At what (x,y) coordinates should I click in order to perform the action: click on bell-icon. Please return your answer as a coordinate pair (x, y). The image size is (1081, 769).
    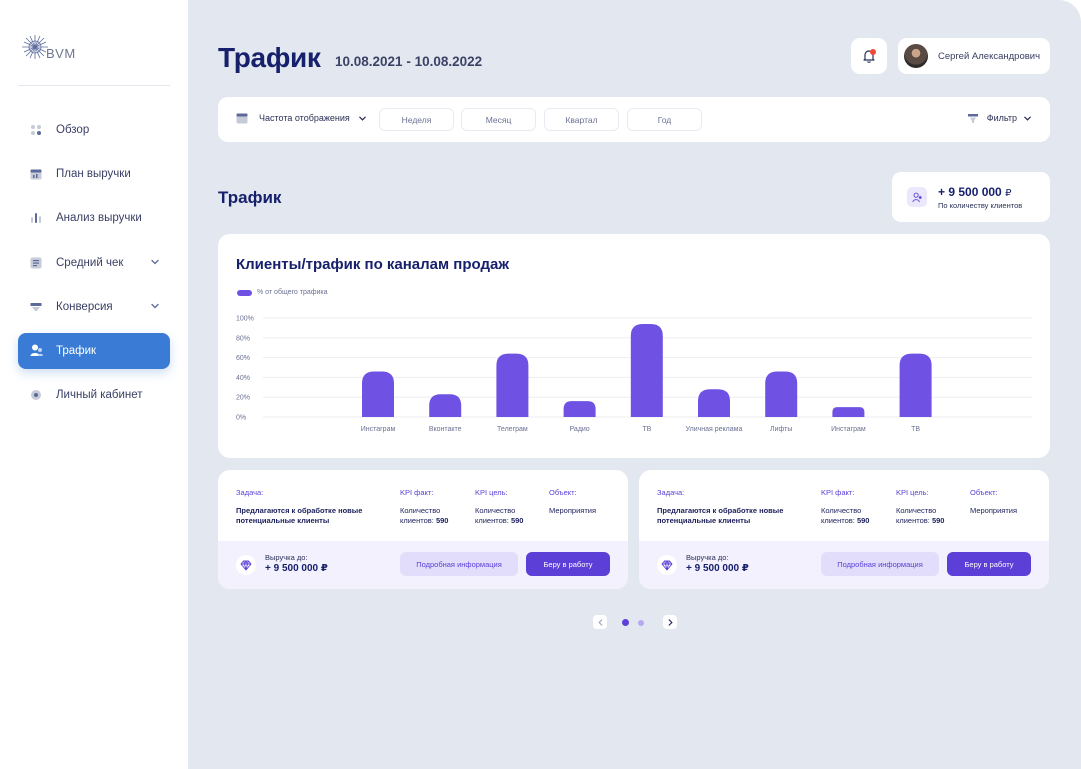
    Looking at the image, I should click on (869, 56).